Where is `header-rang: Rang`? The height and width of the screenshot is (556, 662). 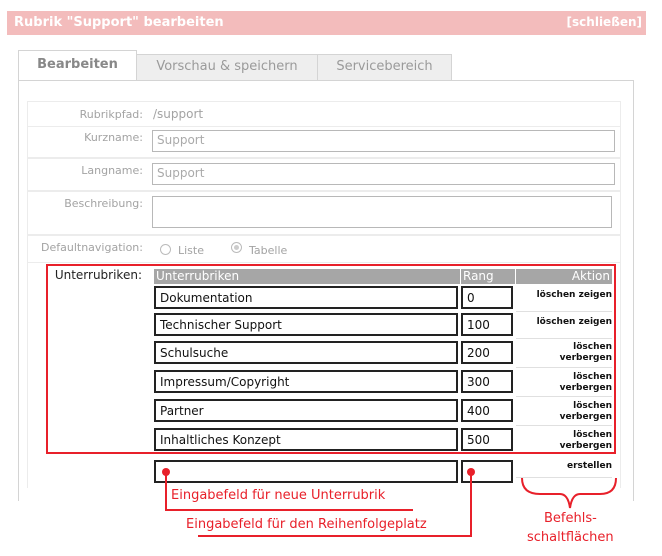
header-rang: Rang is located at coordinates (488, 276).